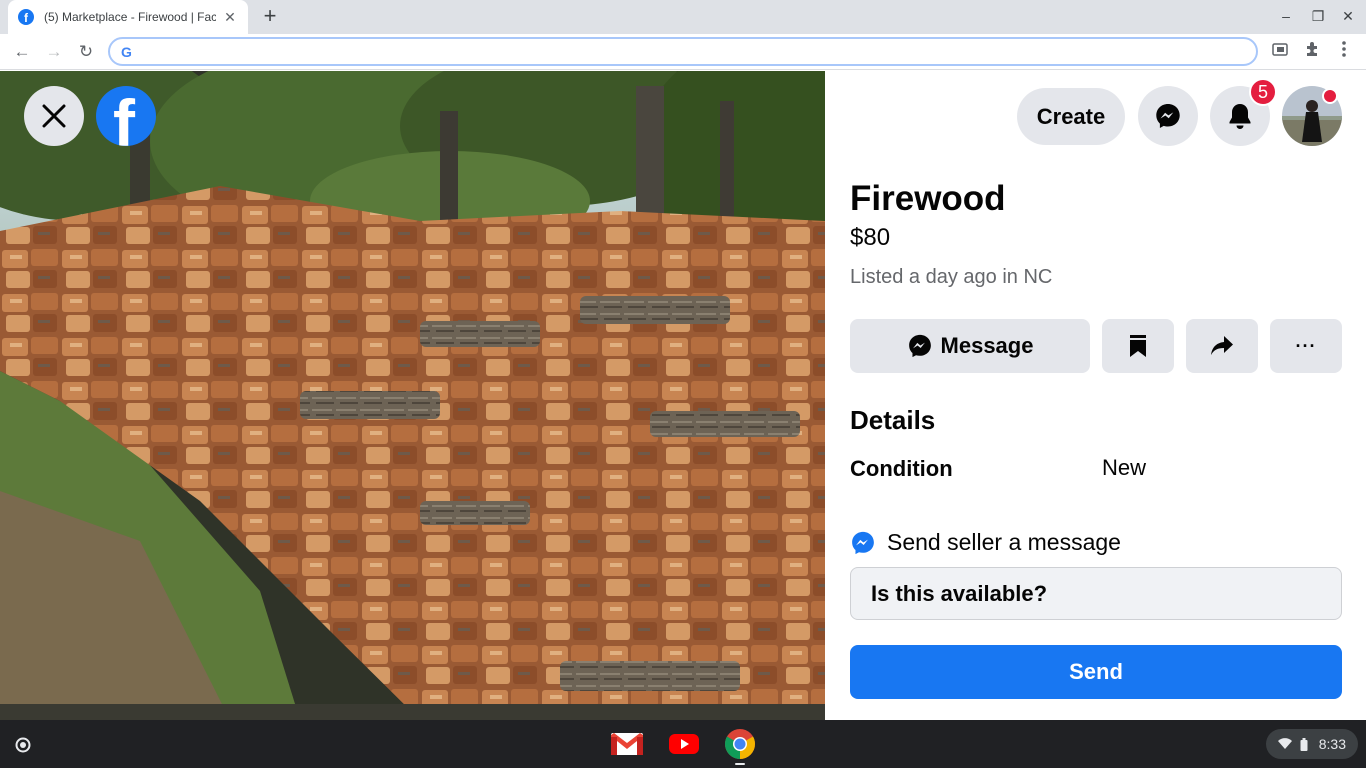  What do you see at coordinates (1312, 52) in the screenshot?
I see `extensions-icon` at bounding box center [1312, 52].